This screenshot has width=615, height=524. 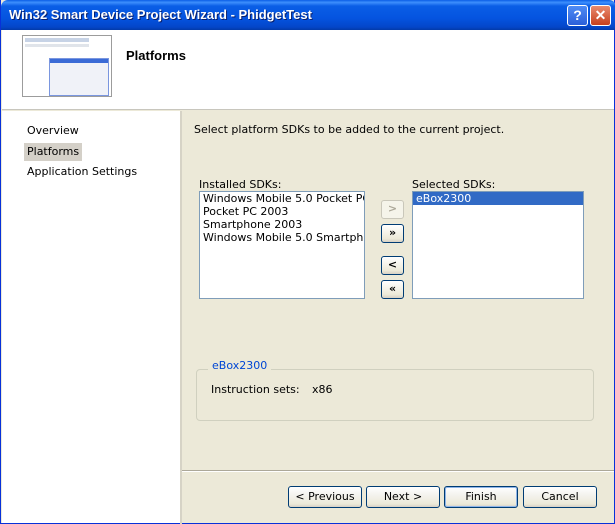 What do you see at coordinates (600, 15) in the screenshot?
I see `close-icon: ✕` at bounding box center [600, 15].